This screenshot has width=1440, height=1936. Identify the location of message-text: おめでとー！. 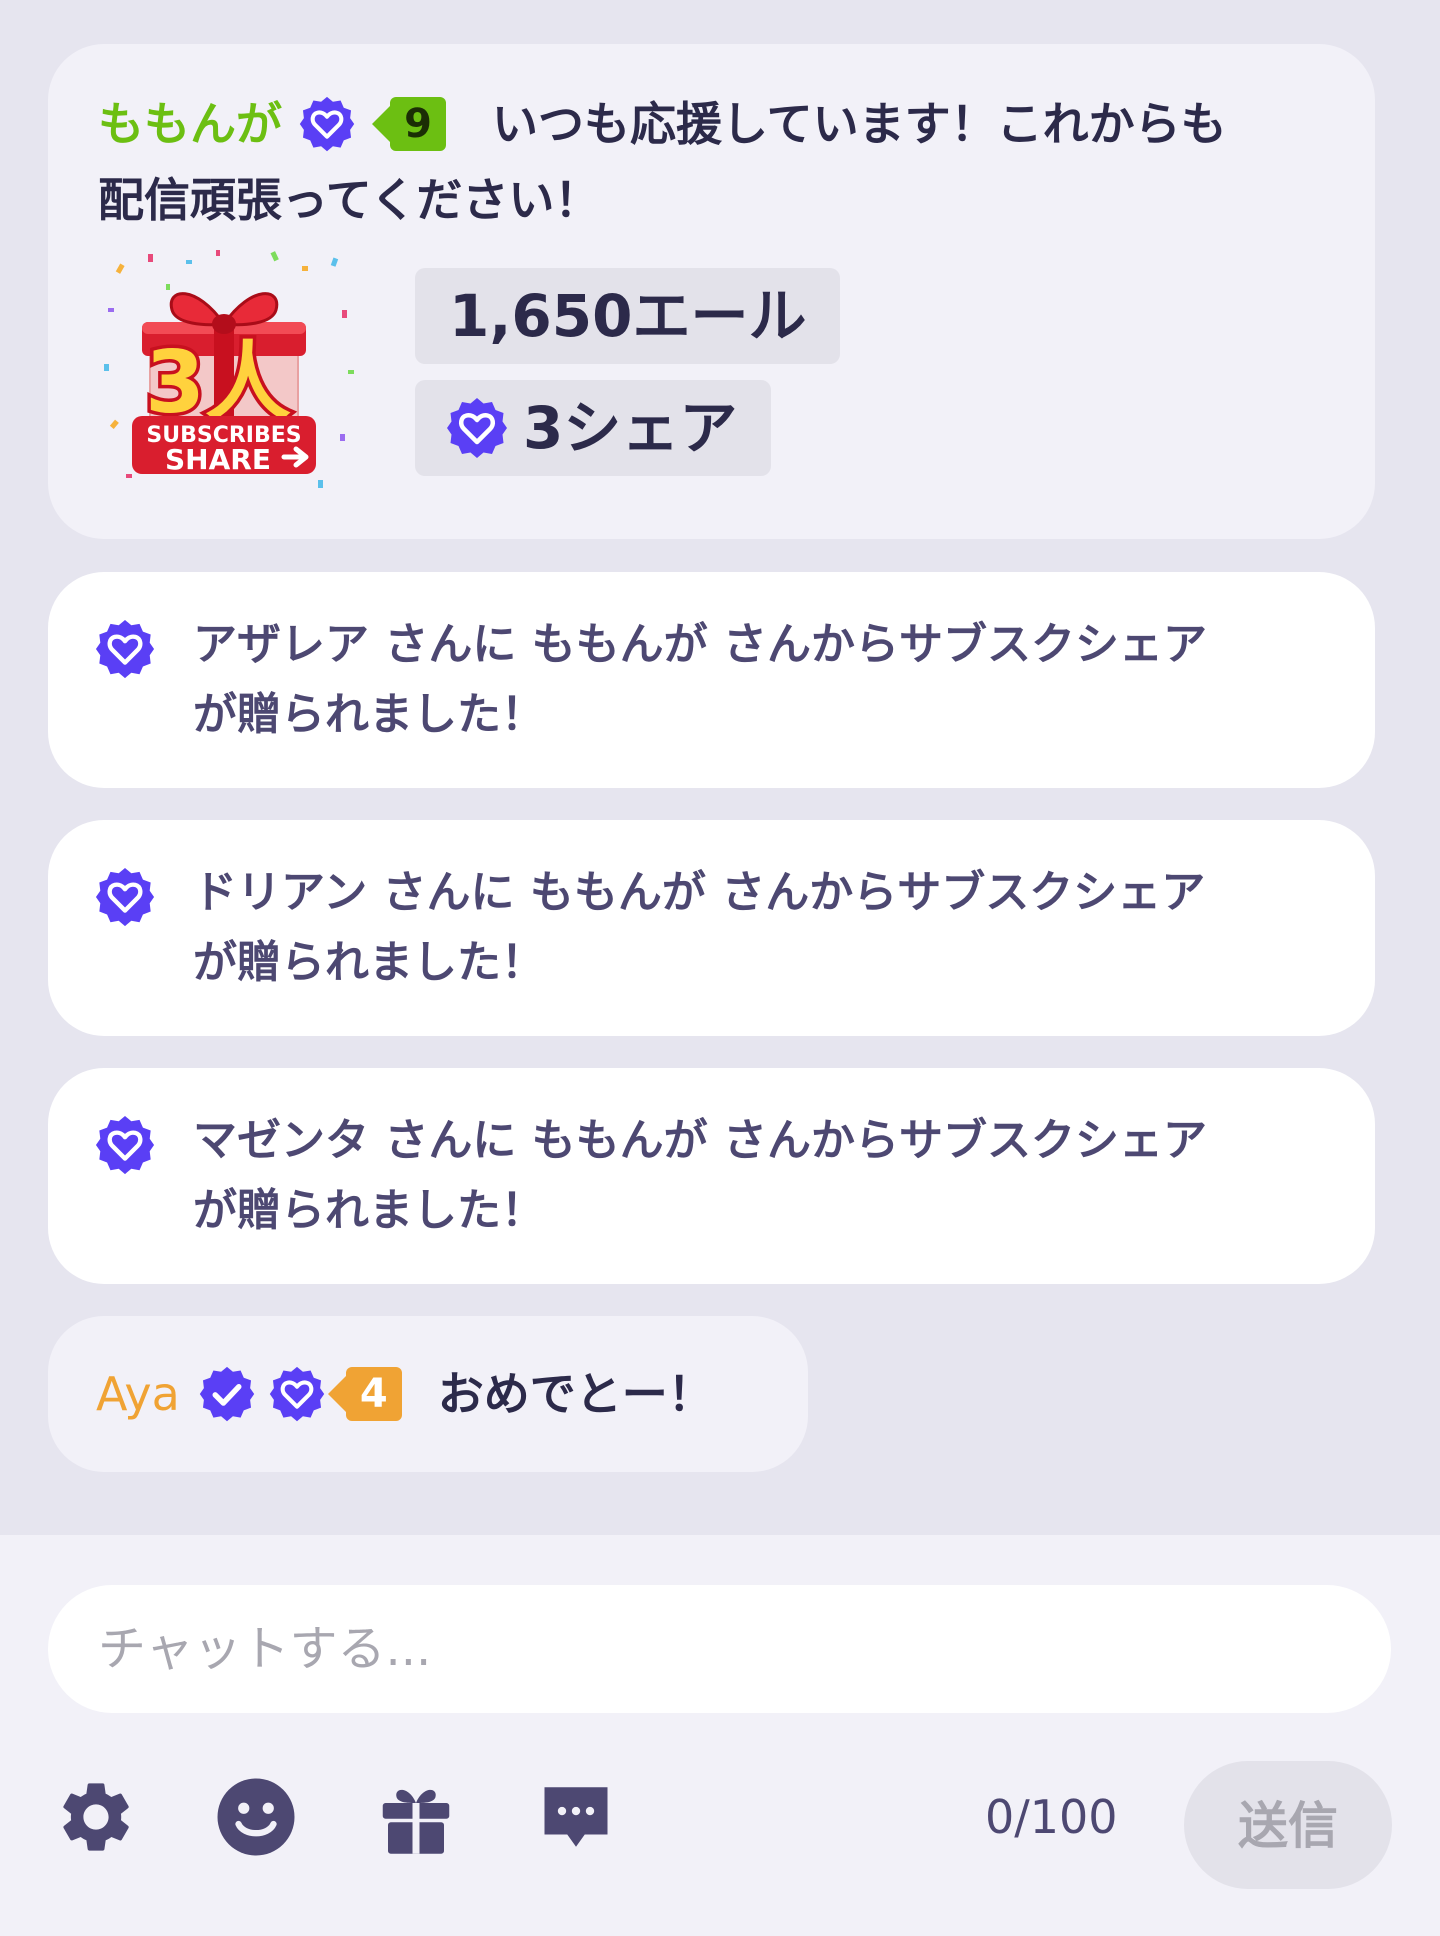
(575, 1394).